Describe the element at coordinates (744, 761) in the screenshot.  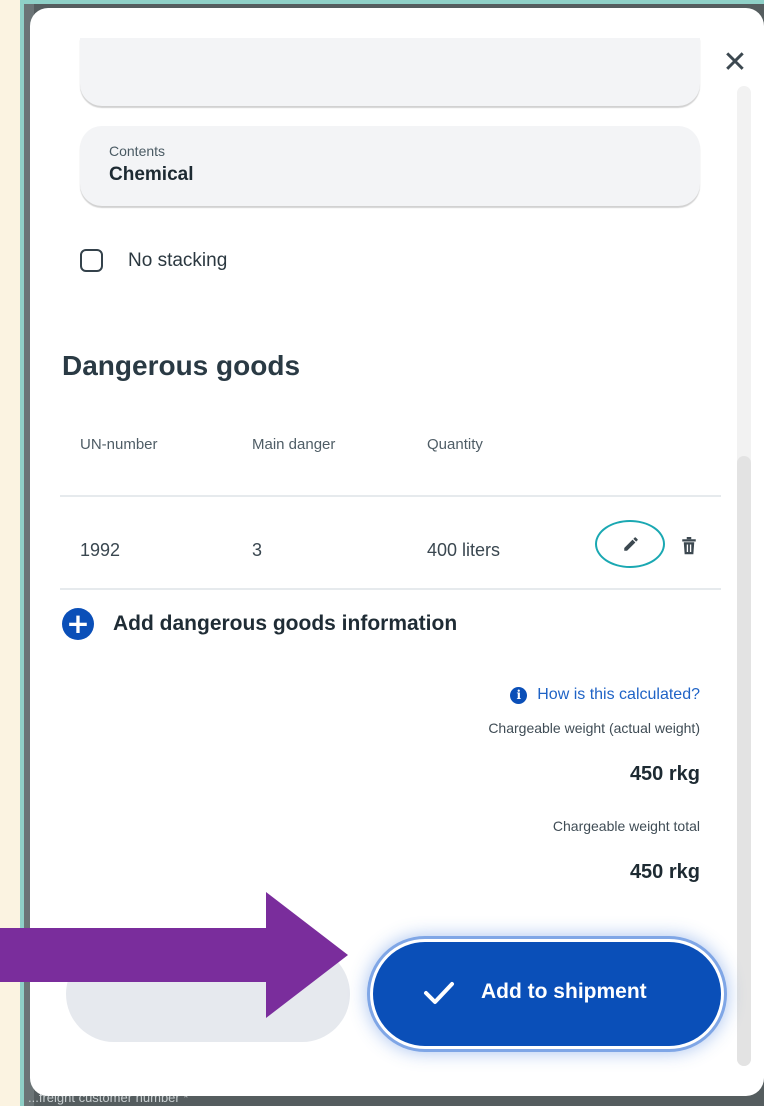
I see `scrollbar-thumb` at that location.